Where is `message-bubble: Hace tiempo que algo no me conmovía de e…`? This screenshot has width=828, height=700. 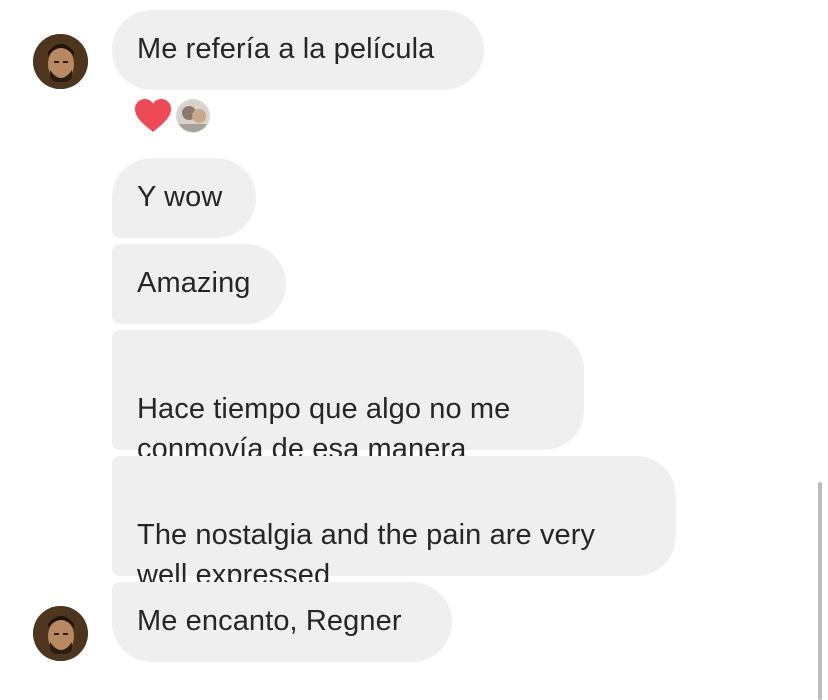 message-bubble: Hace tiempo que algo no me conmovía de e… is located at coordinates (348, 397).